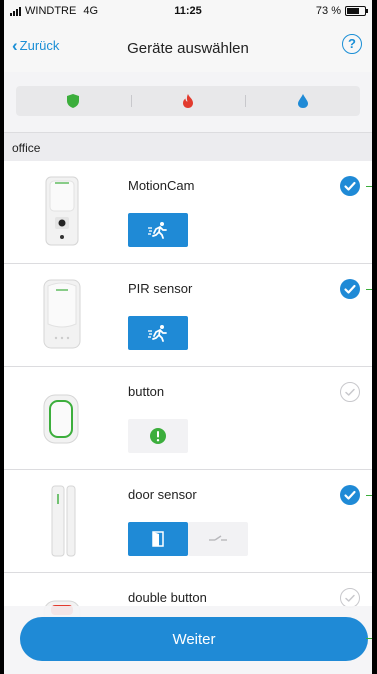  I want to click on device-name: MotionCam, so click(161, 185).